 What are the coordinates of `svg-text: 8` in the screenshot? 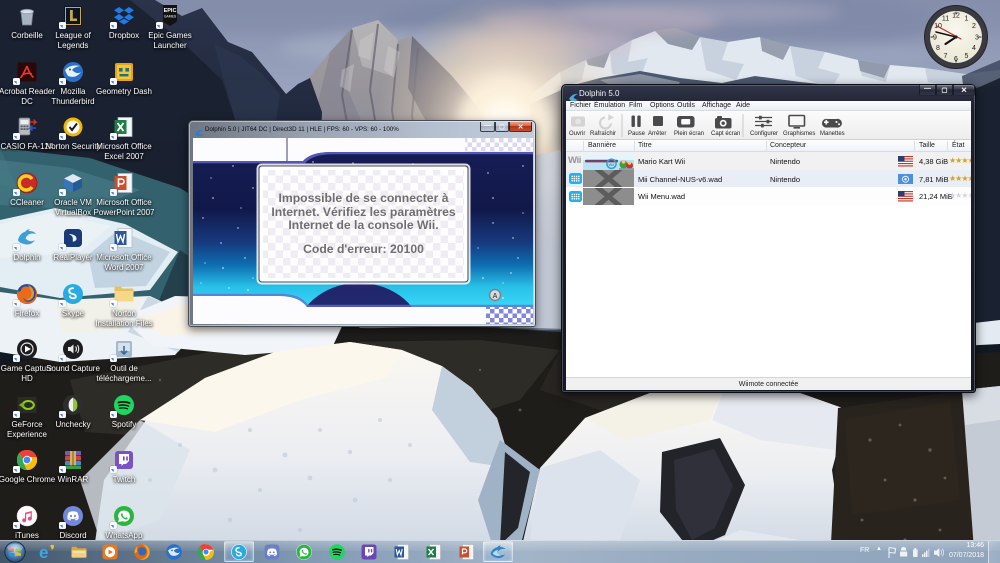 It's located at (938, 48).